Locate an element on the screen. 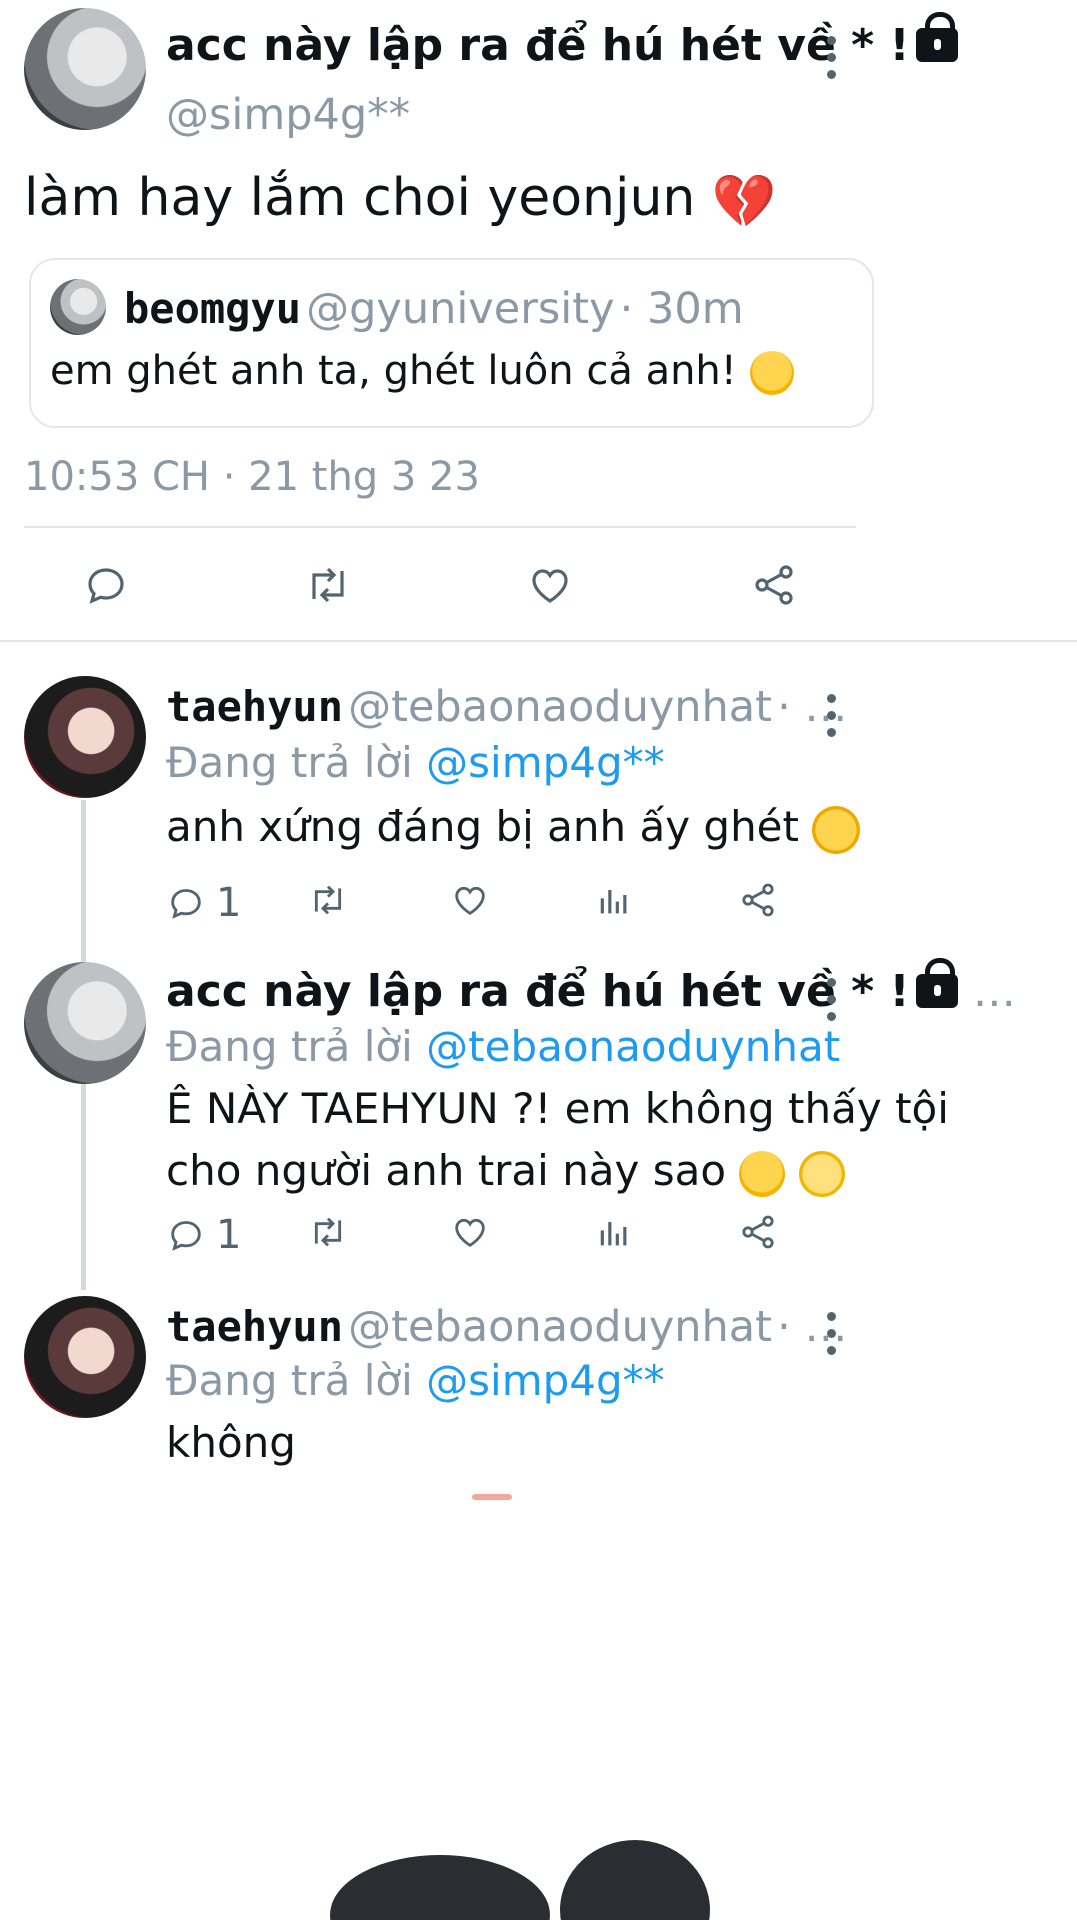 This screenshot has height=1920, width=1077. main-display-name: acc này lập ra để hú hét về * ! is located at coordinates (562, 41).